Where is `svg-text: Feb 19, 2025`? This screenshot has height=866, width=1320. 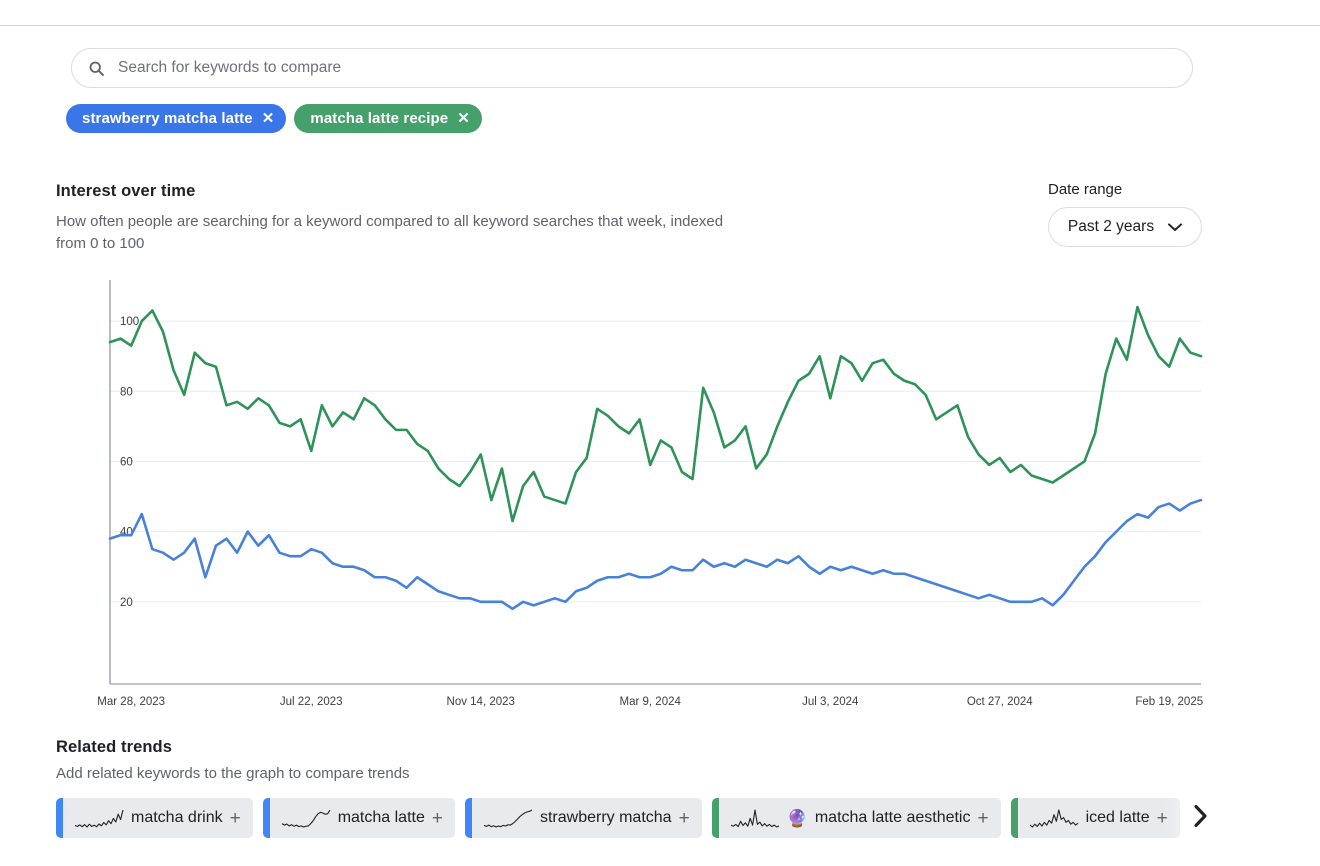
svg-text: Feb 19, 2025 is located at coordinates (1169, 702).